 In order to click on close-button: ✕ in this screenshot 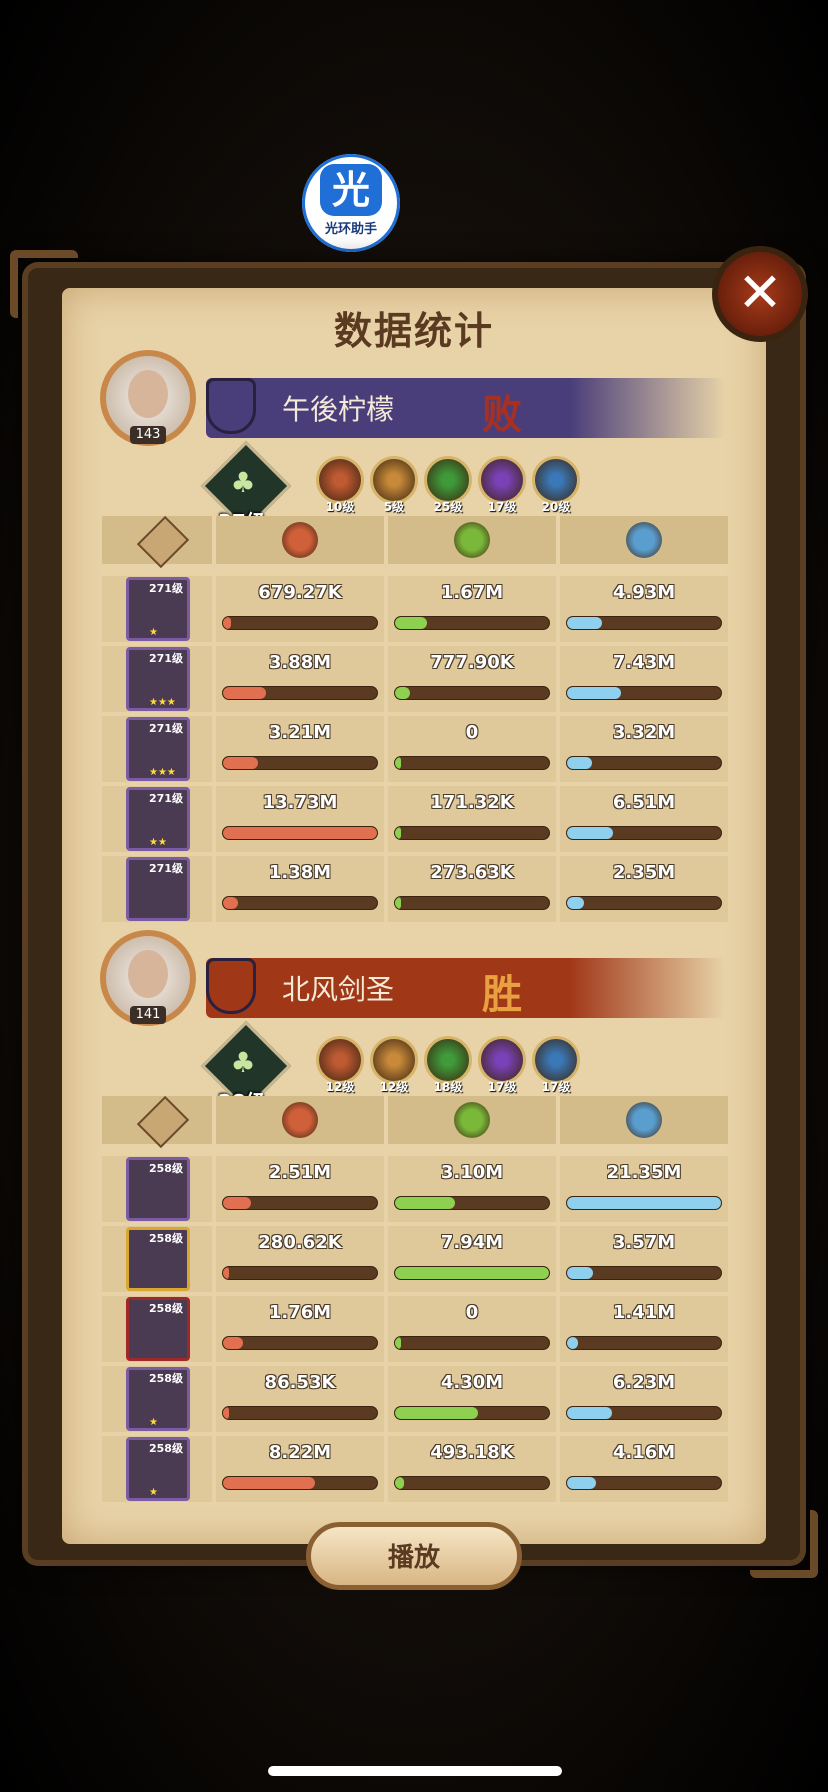, I will do `click(760, 294)`.